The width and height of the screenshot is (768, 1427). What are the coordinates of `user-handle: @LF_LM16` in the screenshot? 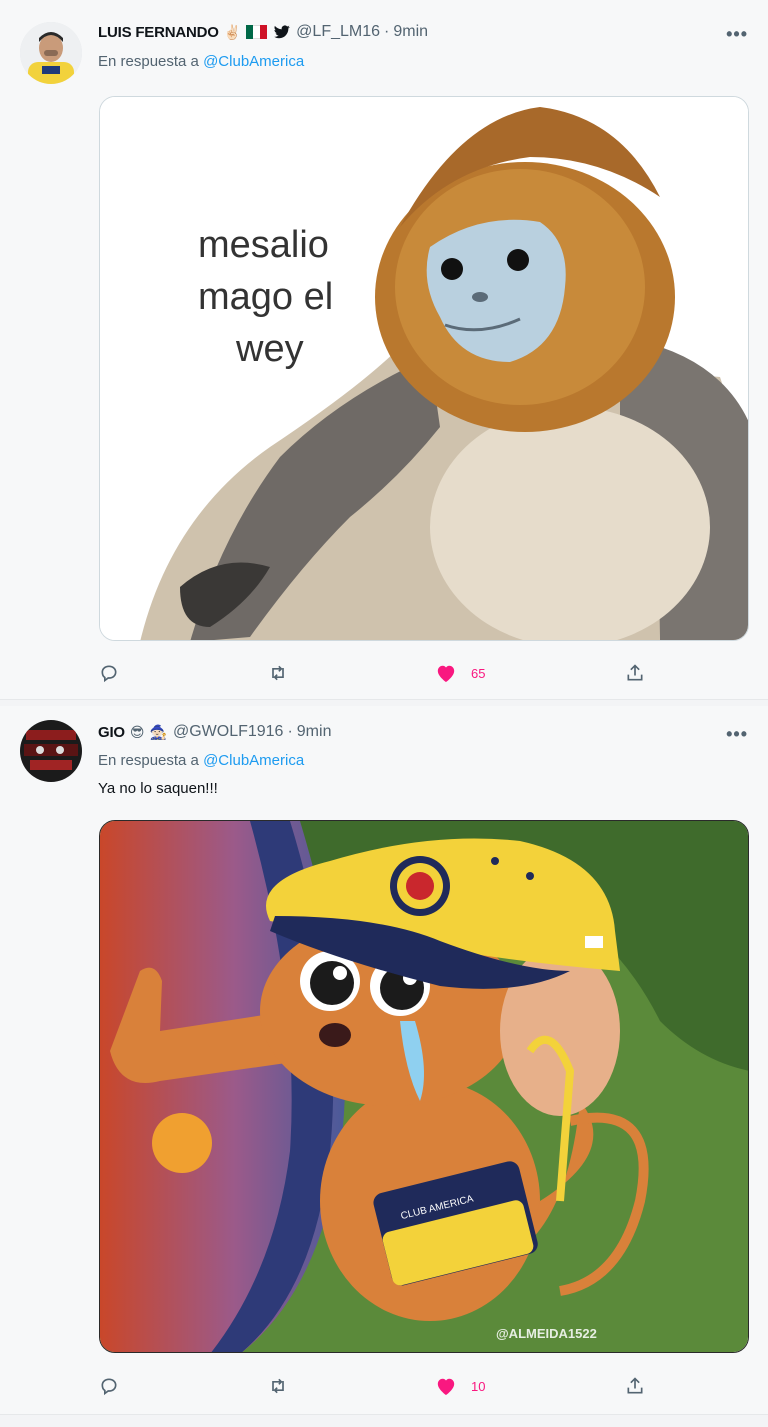 It's located at (338, 32).